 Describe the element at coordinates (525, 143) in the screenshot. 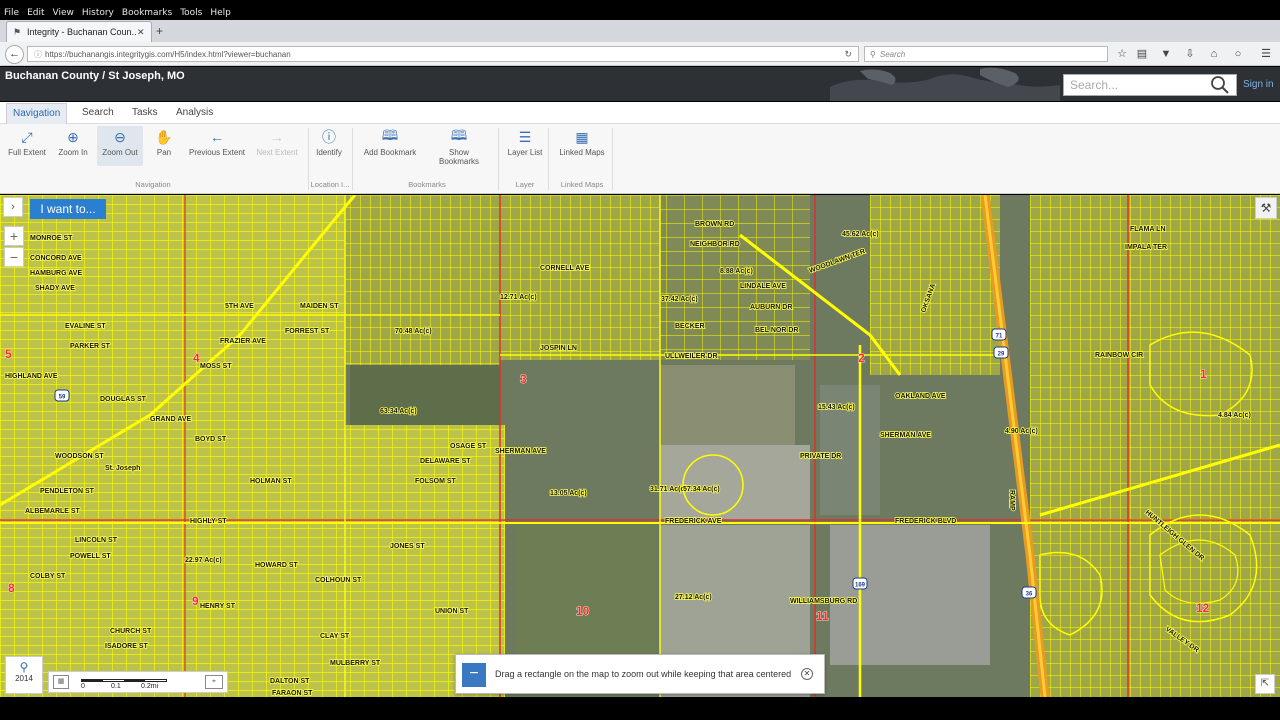

I see `layer-list-button: ☰ Layer List` at that location.